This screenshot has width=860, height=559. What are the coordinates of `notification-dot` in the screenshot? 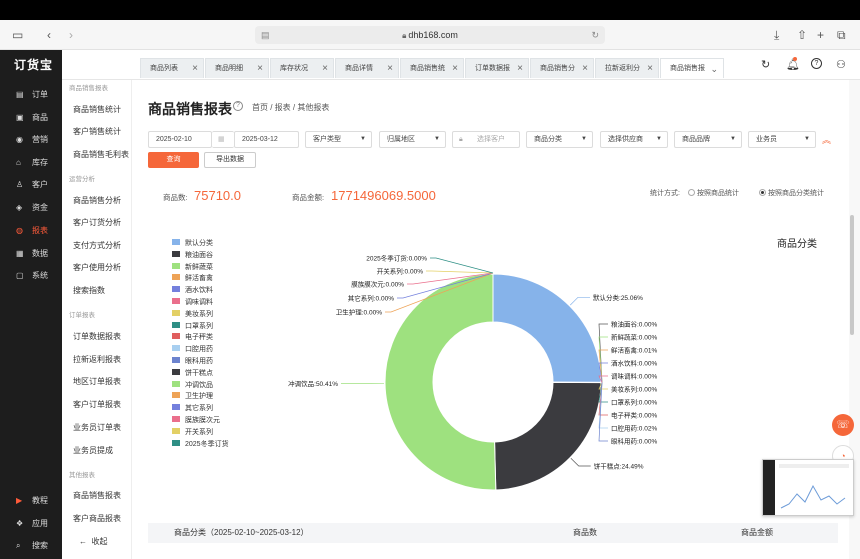 It's located at (795, 59).